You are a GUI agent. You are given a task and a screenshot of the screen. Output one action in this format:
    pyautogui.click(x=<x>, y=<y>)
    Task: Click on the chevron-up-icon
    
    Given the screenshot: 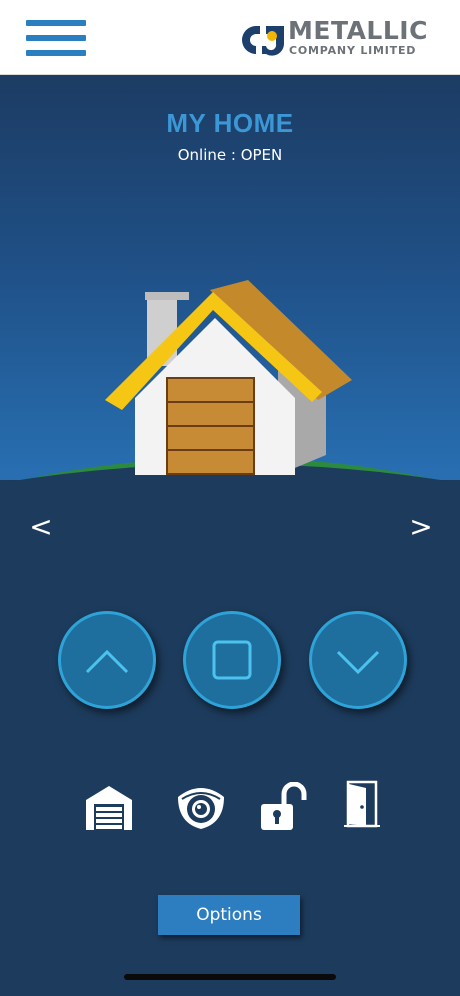 What is the action you would take?
    pyautogui.click(x=107, y=661)
    